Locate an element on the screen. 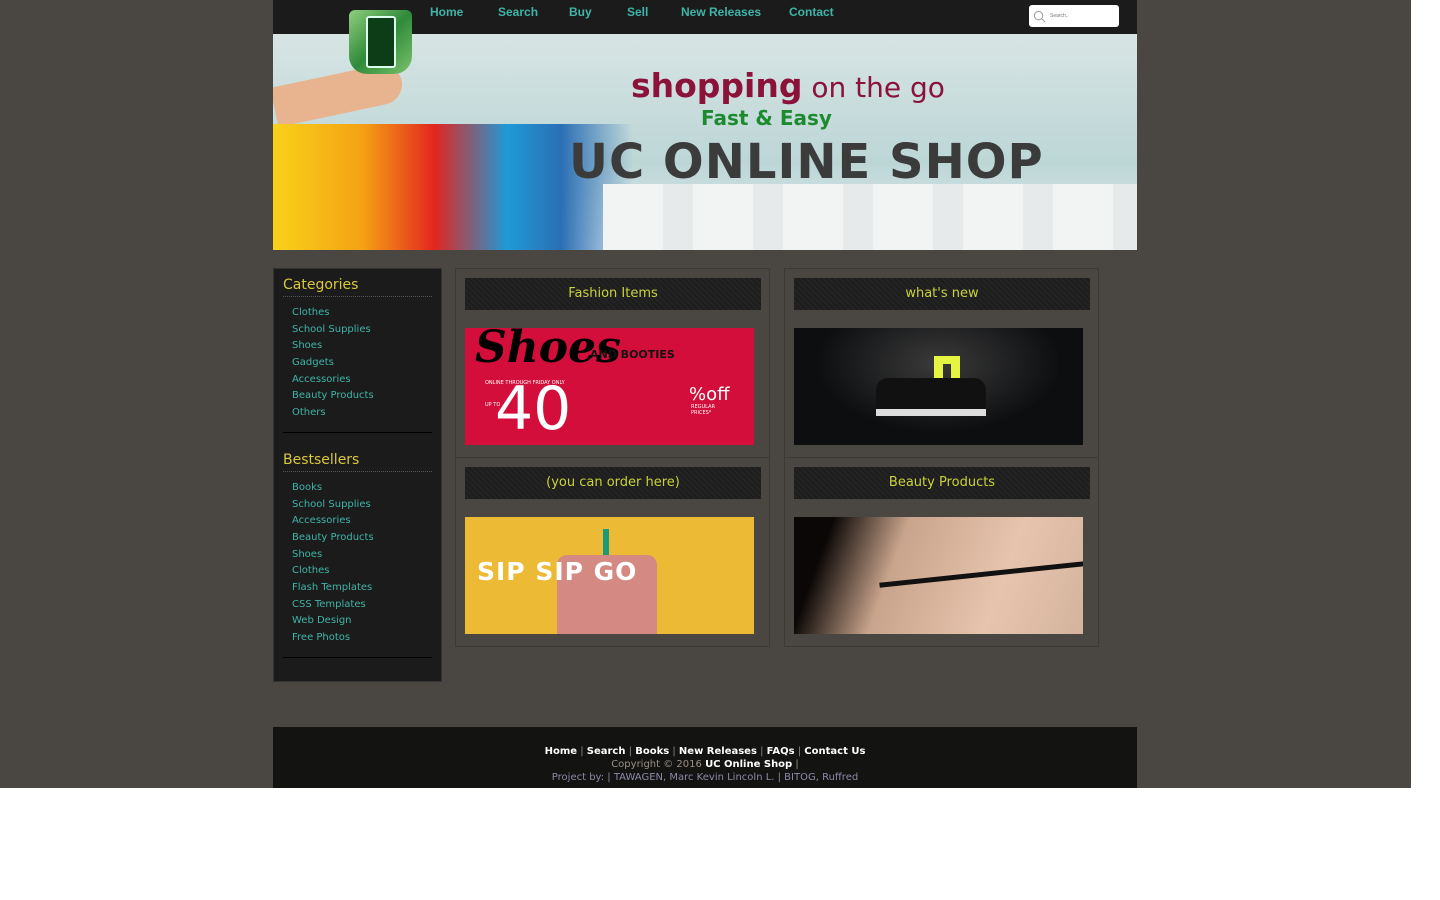  copyright-text: Copyright © 2016 is located at coordinates (656, 764).